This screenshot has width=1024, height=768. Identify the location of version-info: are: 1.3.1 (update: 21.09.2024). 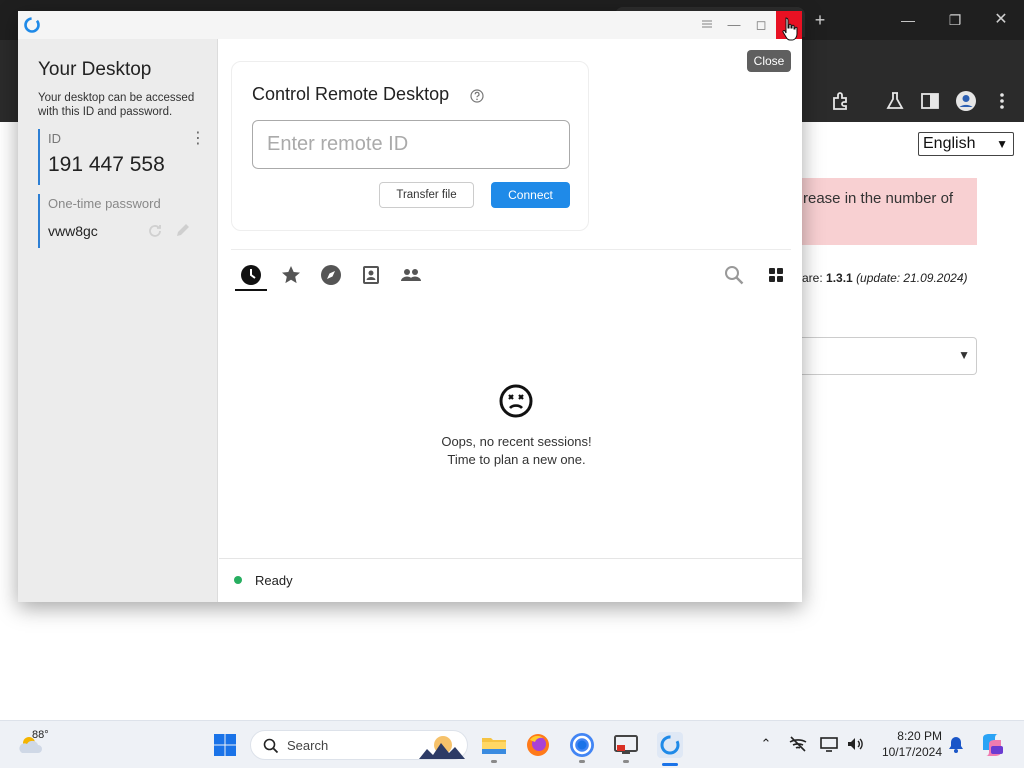
(885, 278).